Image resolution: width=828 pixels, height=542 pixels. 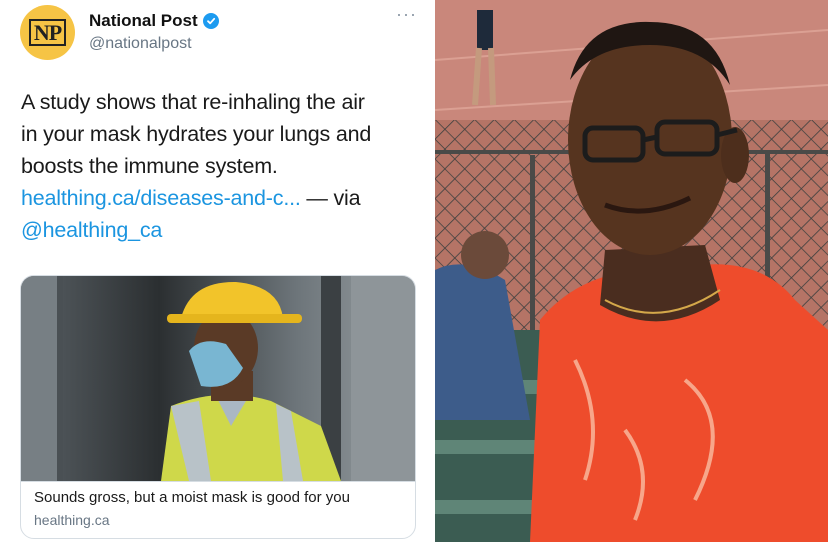 I want to click on card-domain: healthing.ca, so click(x=72, y=520).